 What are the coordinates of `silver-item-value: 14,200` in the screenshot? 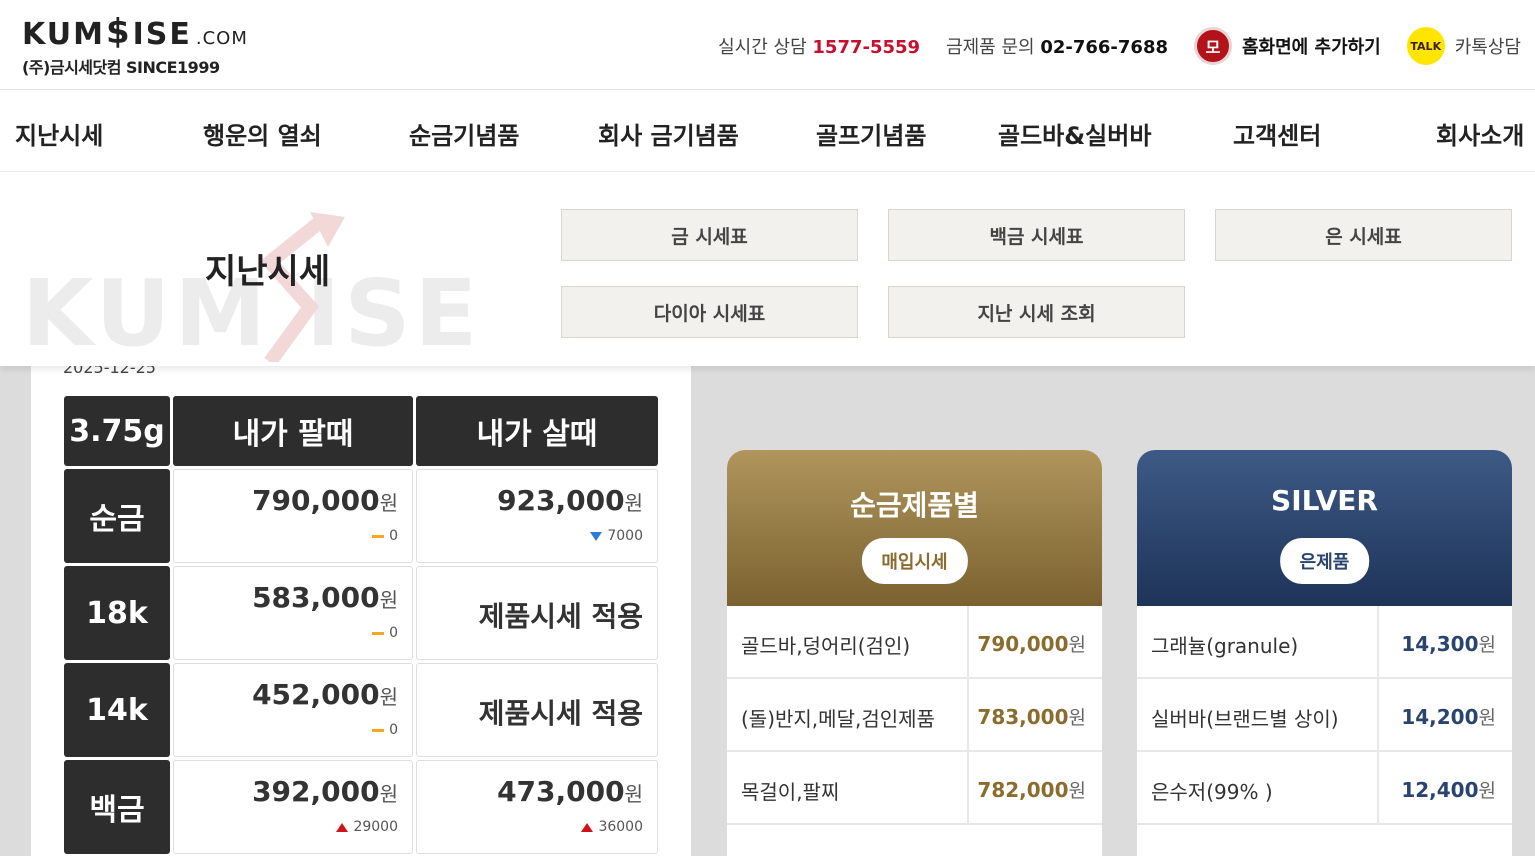 It's located at (1440, 717).